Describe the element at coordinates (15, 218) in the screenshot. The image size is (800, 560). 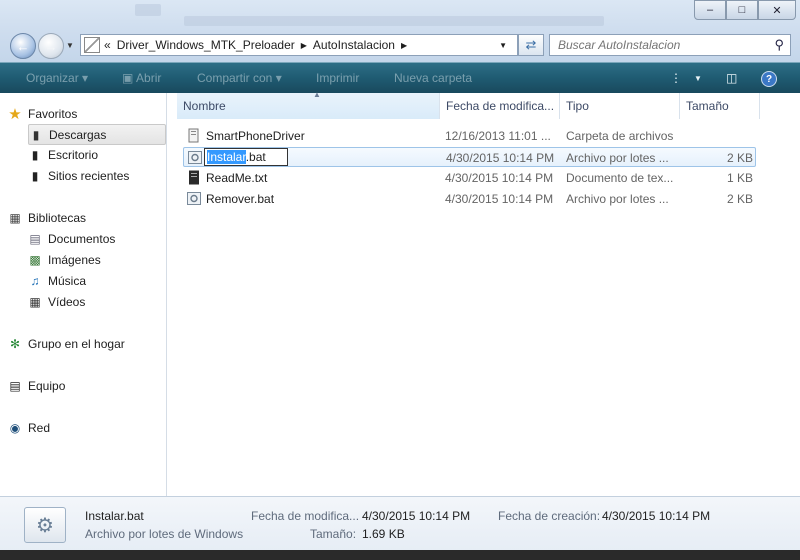
I see `libraries-icon: ▦` at that location.